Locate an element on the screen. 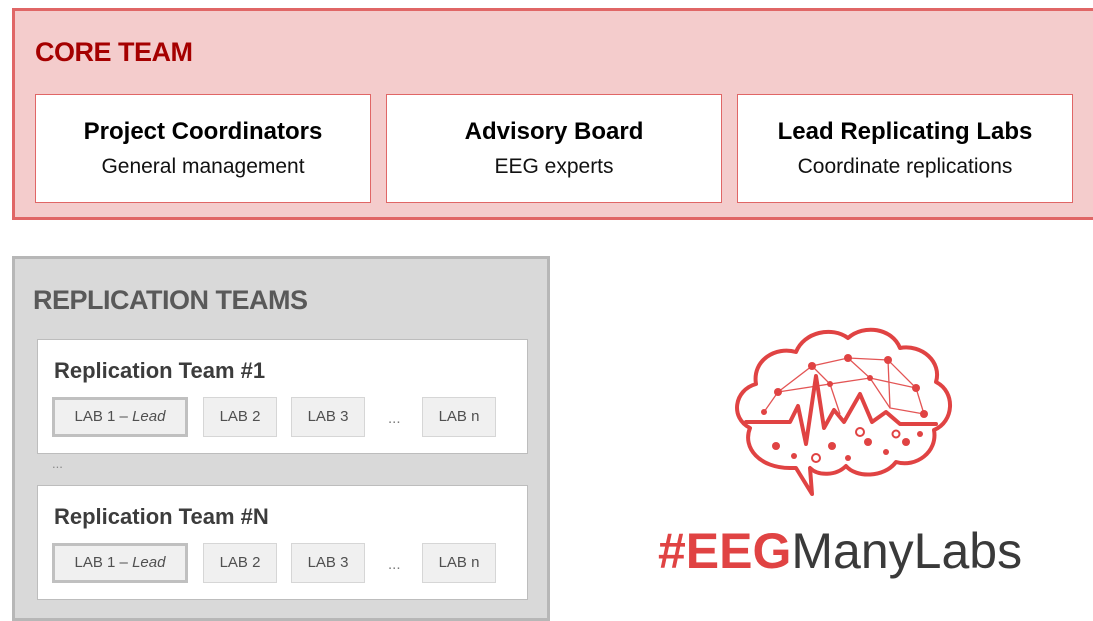 This screenshot has width=1093, height=621. core-team-title: CORE TEAM is located at coordinates (114, 52).